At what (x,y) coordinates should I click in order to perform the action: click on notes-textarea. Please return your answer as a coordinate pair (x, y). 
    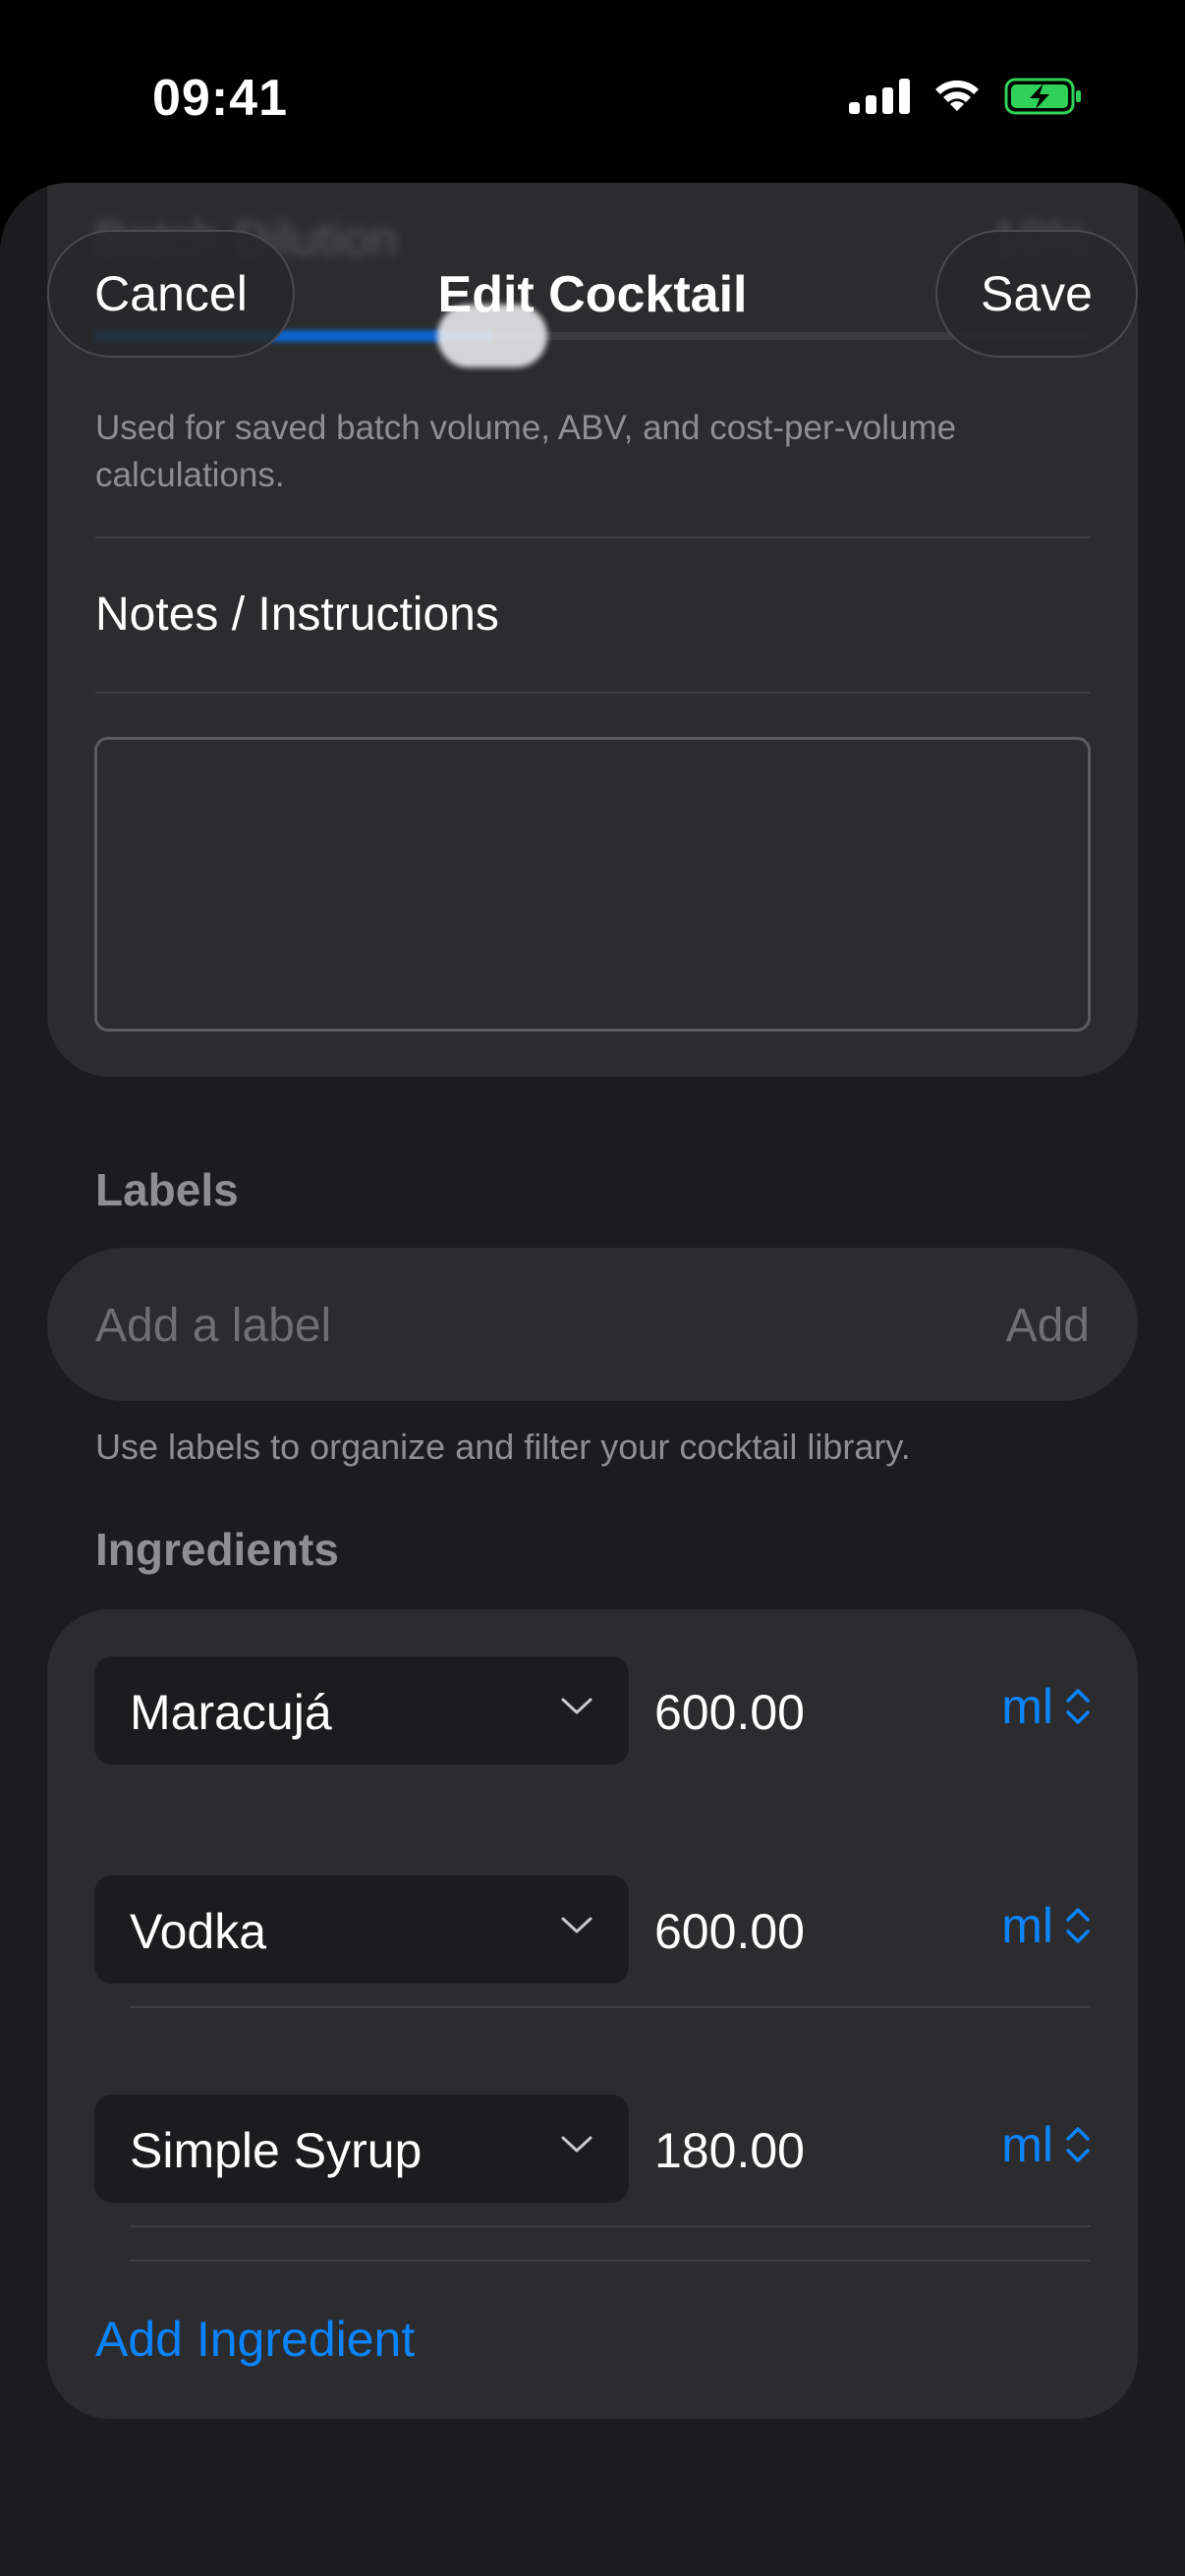
    Looking at the image, I should click on (592, 884).